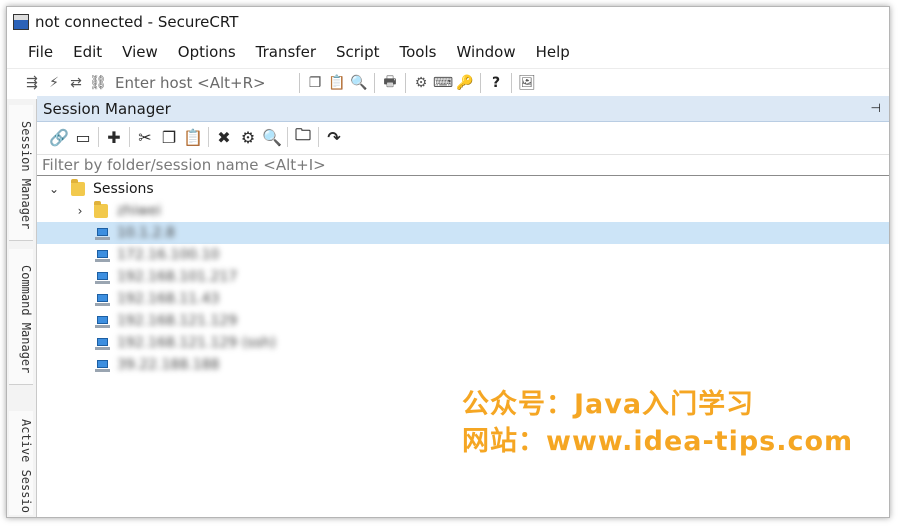 The width and height of the screenshot is (899, 527). I want to click on menu-help: Help, so click(553, 52).